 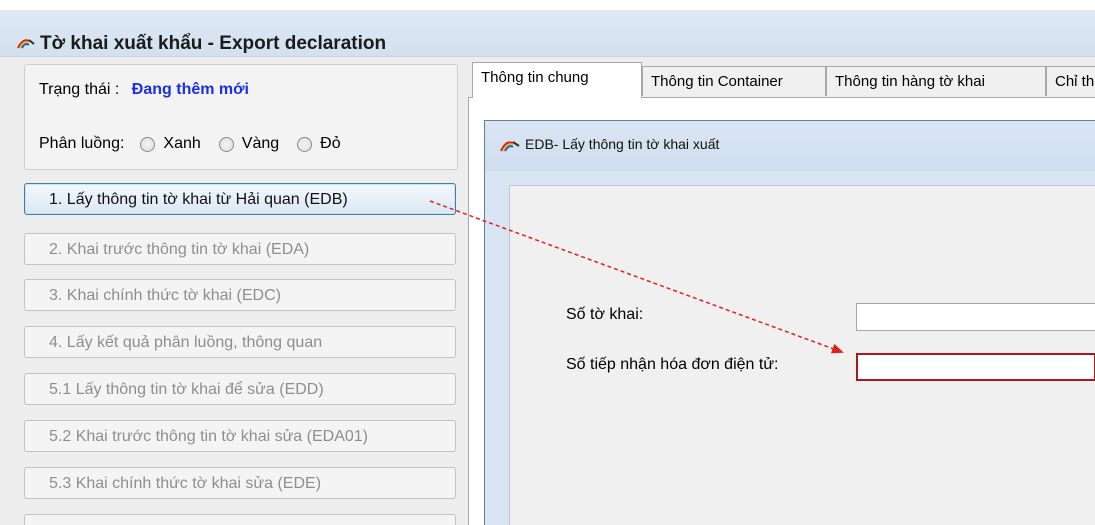 What do you see at coordinates (305, 144) in the screenshot?
I see `radio-do` at bounding box center [305, 144].